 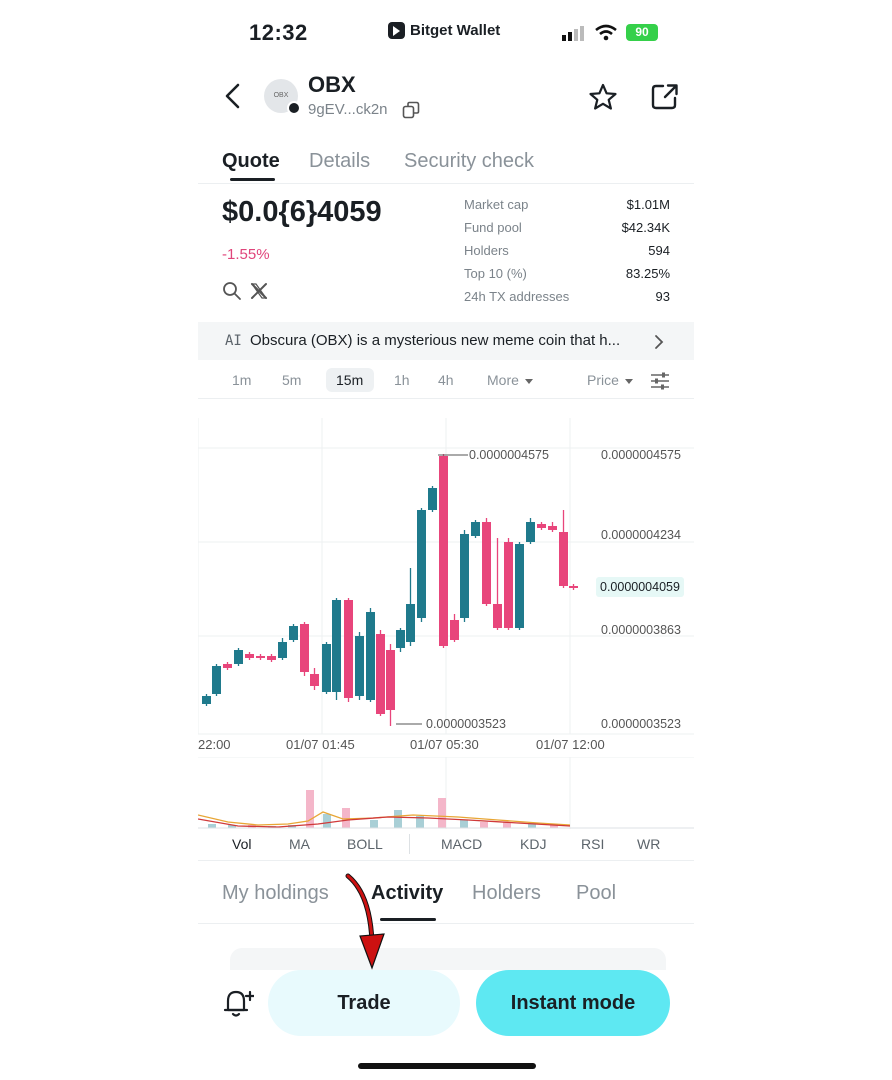 I want to click on chevron-right-icon, so click(x=659, y=342).